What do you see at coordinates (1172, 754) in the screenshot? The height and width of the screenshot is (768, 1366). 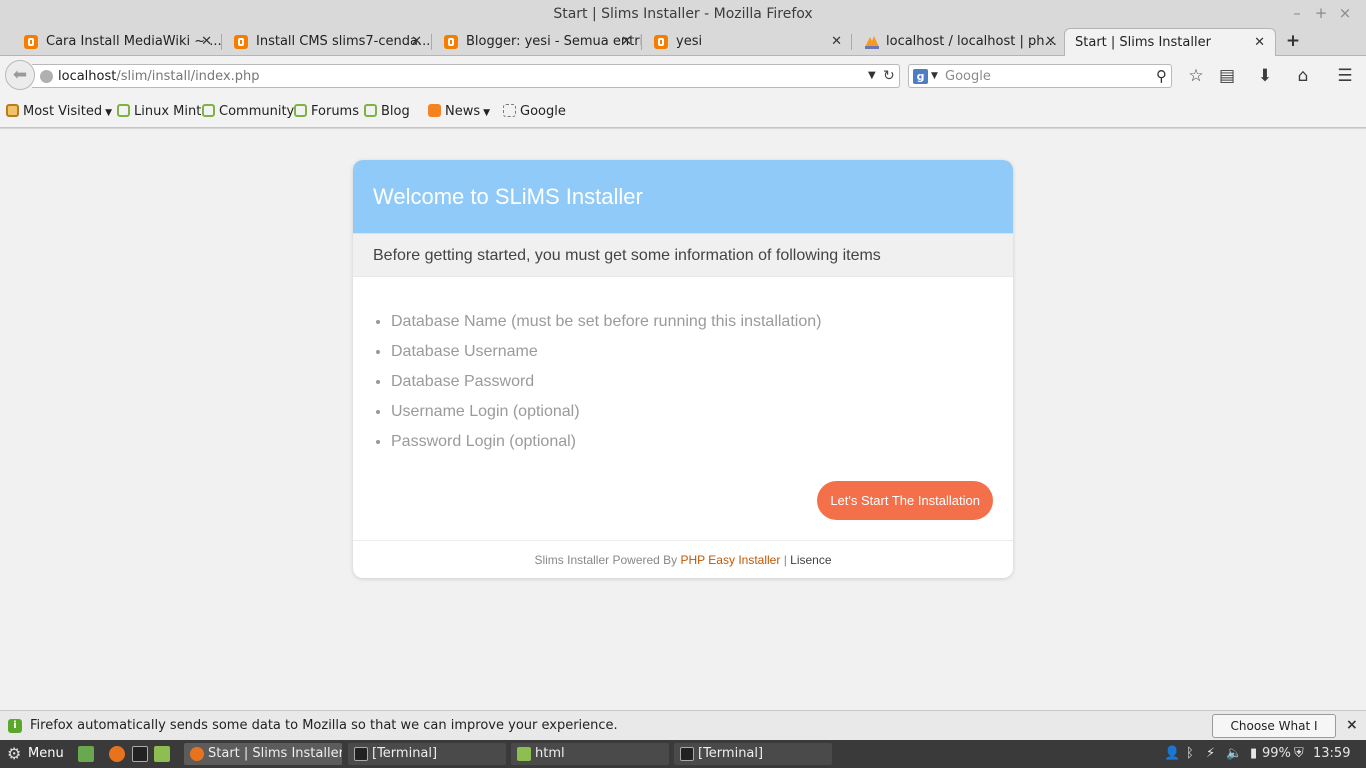 I see `user-icon: 👤` at bounding box center [1172, 754].